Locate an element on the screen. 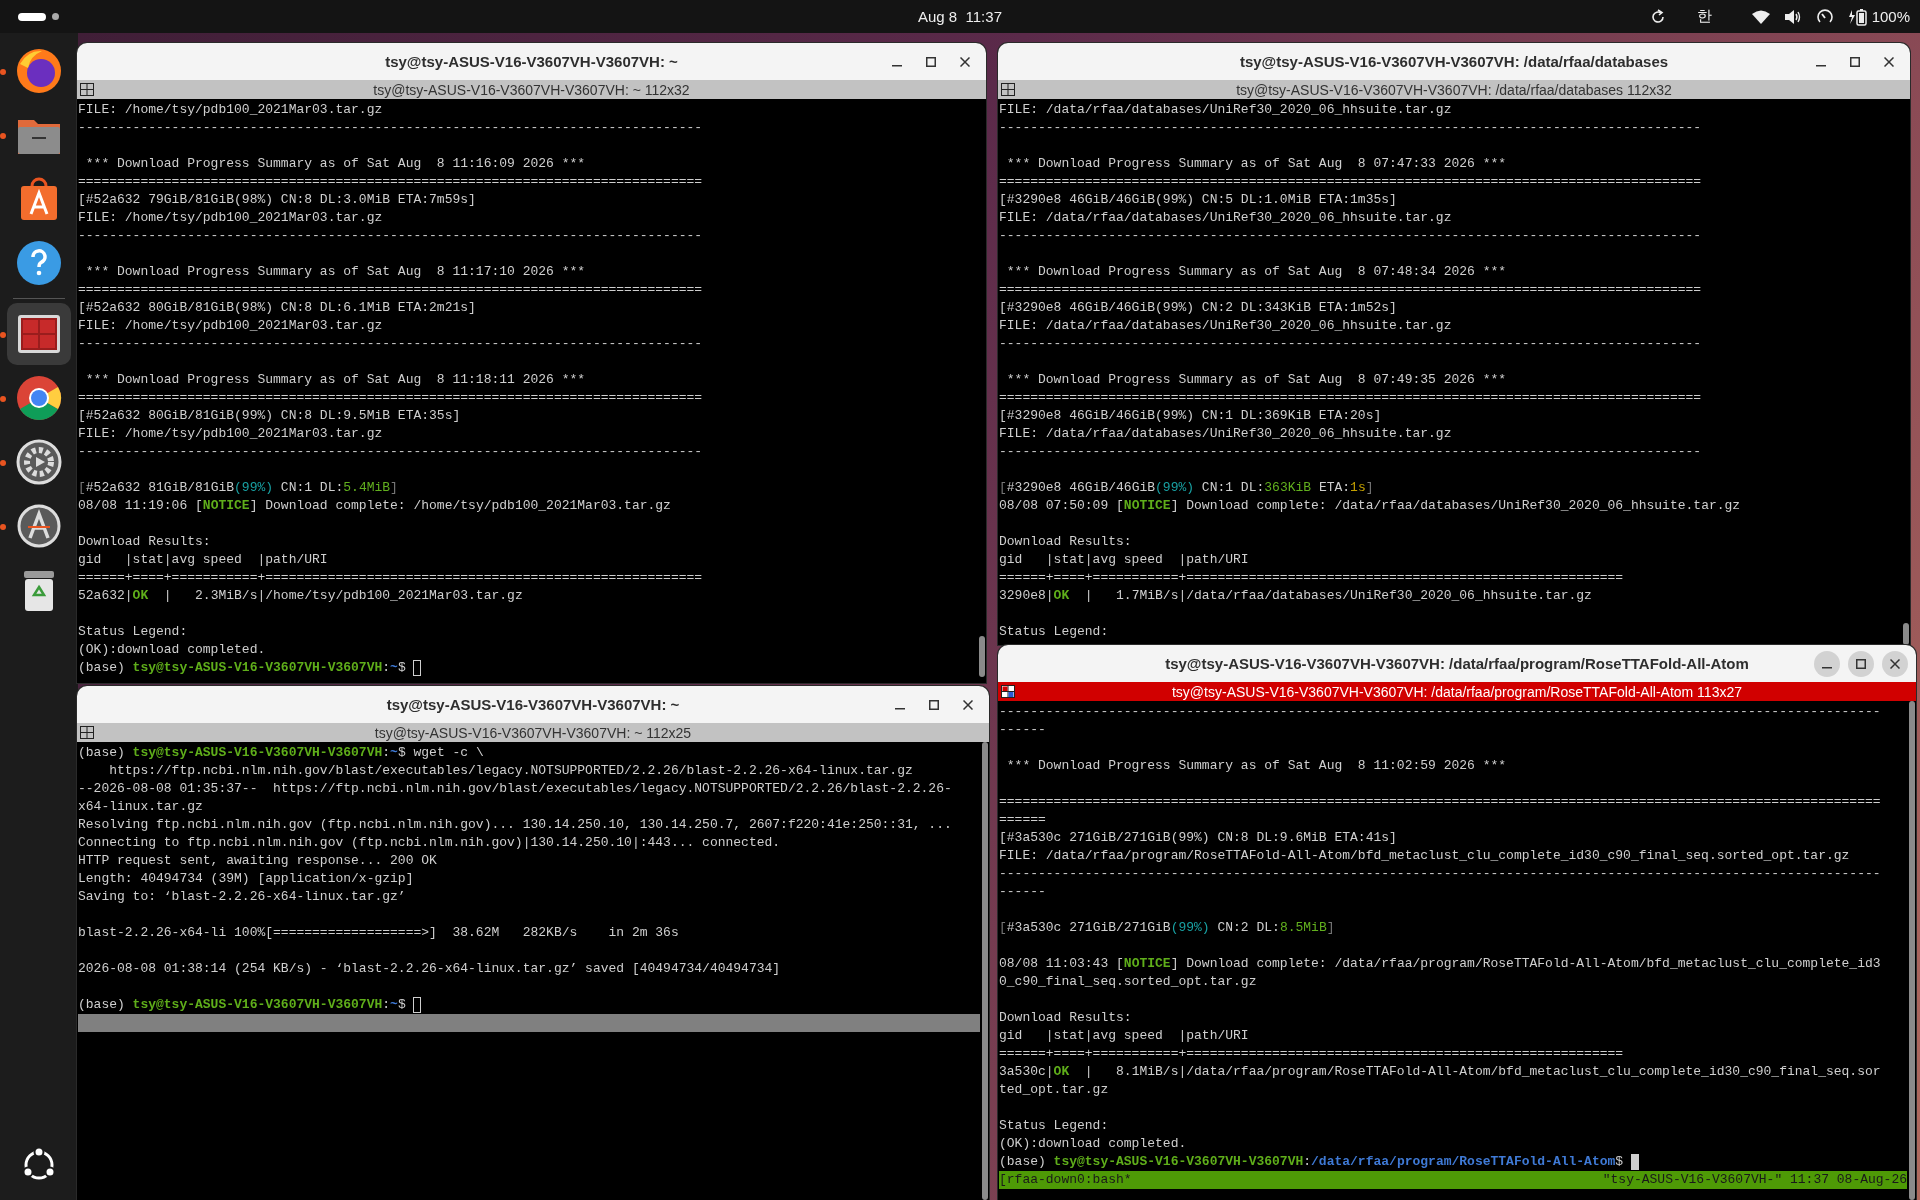  terminal-line: 52a632|OK | 2.3MiB/s|/home/tsy/pdb100_2021Mar03.tar.gz is located at coordinates (300, 596).